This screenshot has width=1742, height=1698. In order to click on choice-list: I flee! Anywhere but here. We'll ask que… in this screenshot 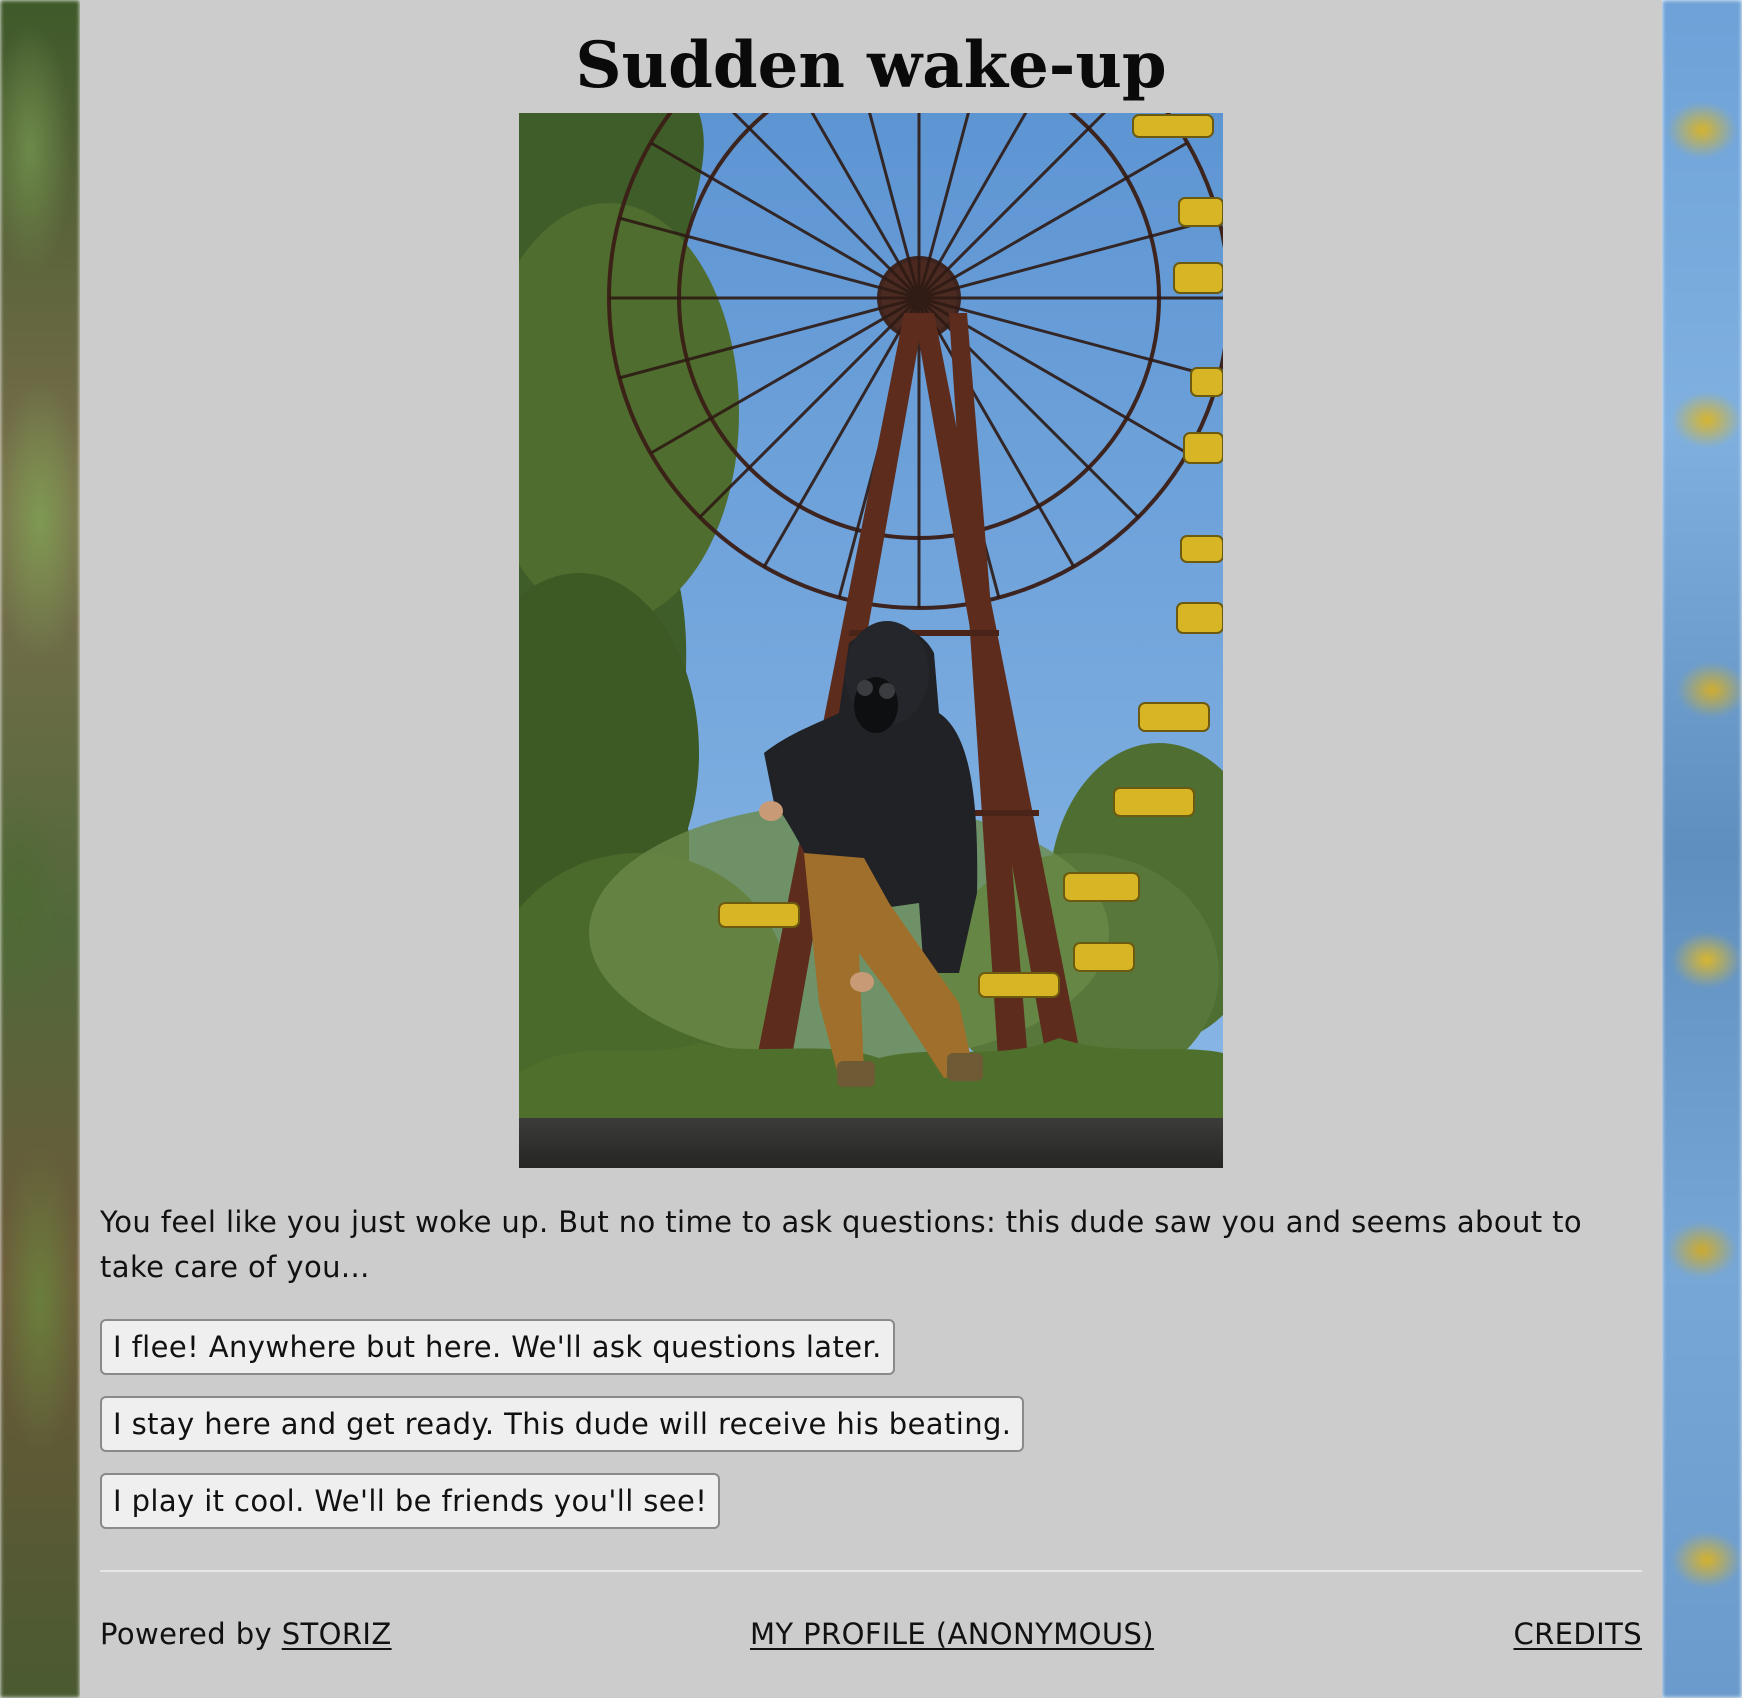, I will do `click(562, 1434)`.